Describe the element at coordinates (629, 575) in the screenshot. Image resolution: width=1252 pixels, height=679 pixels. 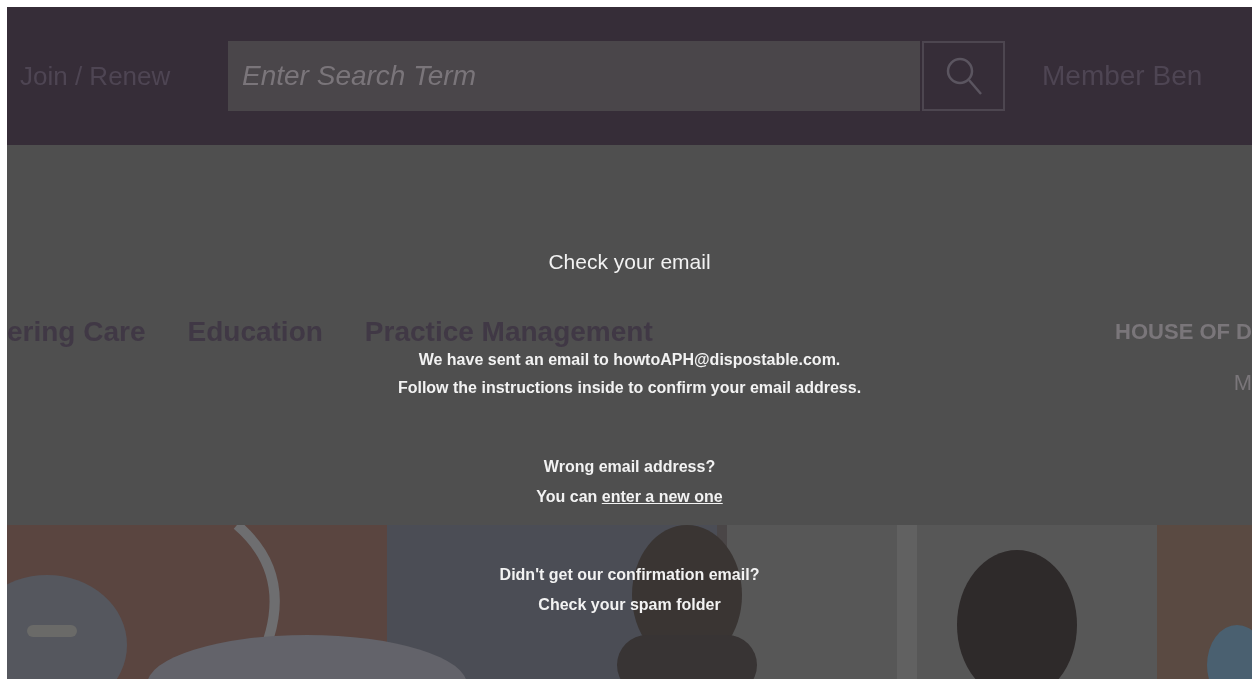
I see `missing-email-question: Didn't get our confirmation email?` at that location.